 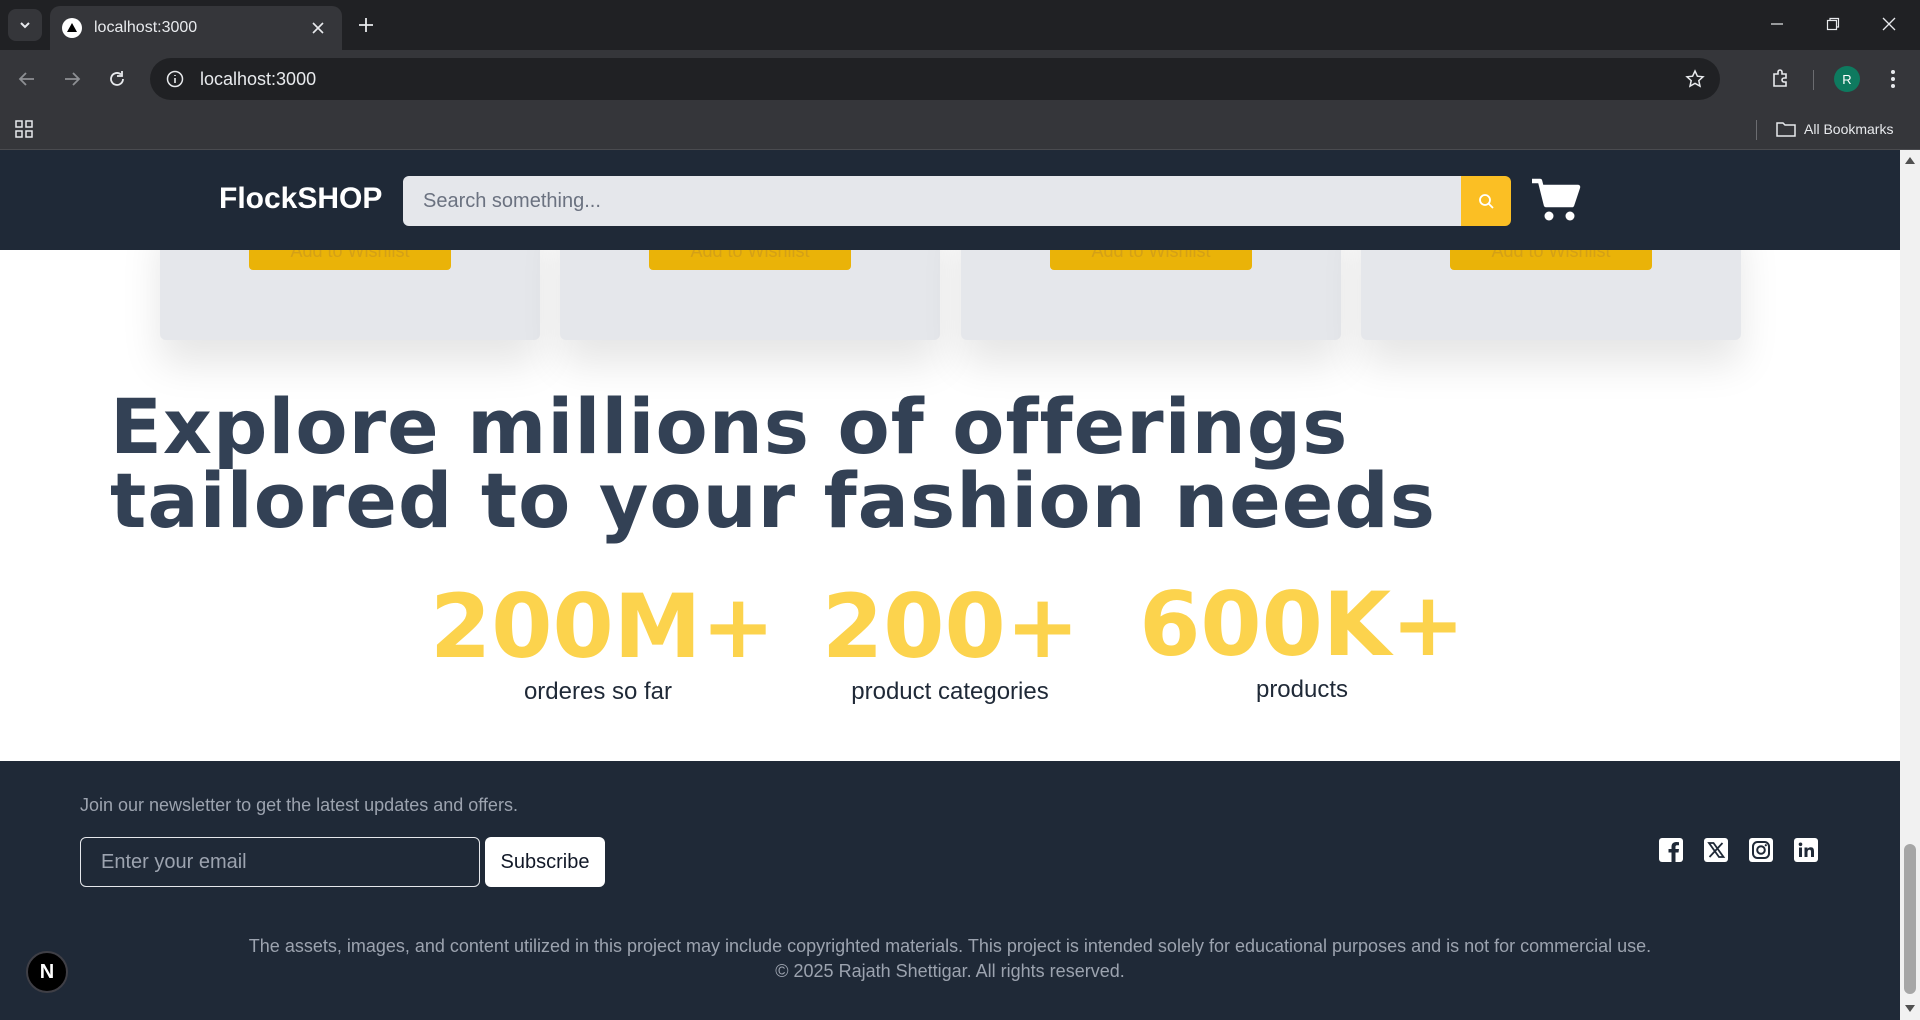 I want to click on email-field, so click(x=280, y=862).